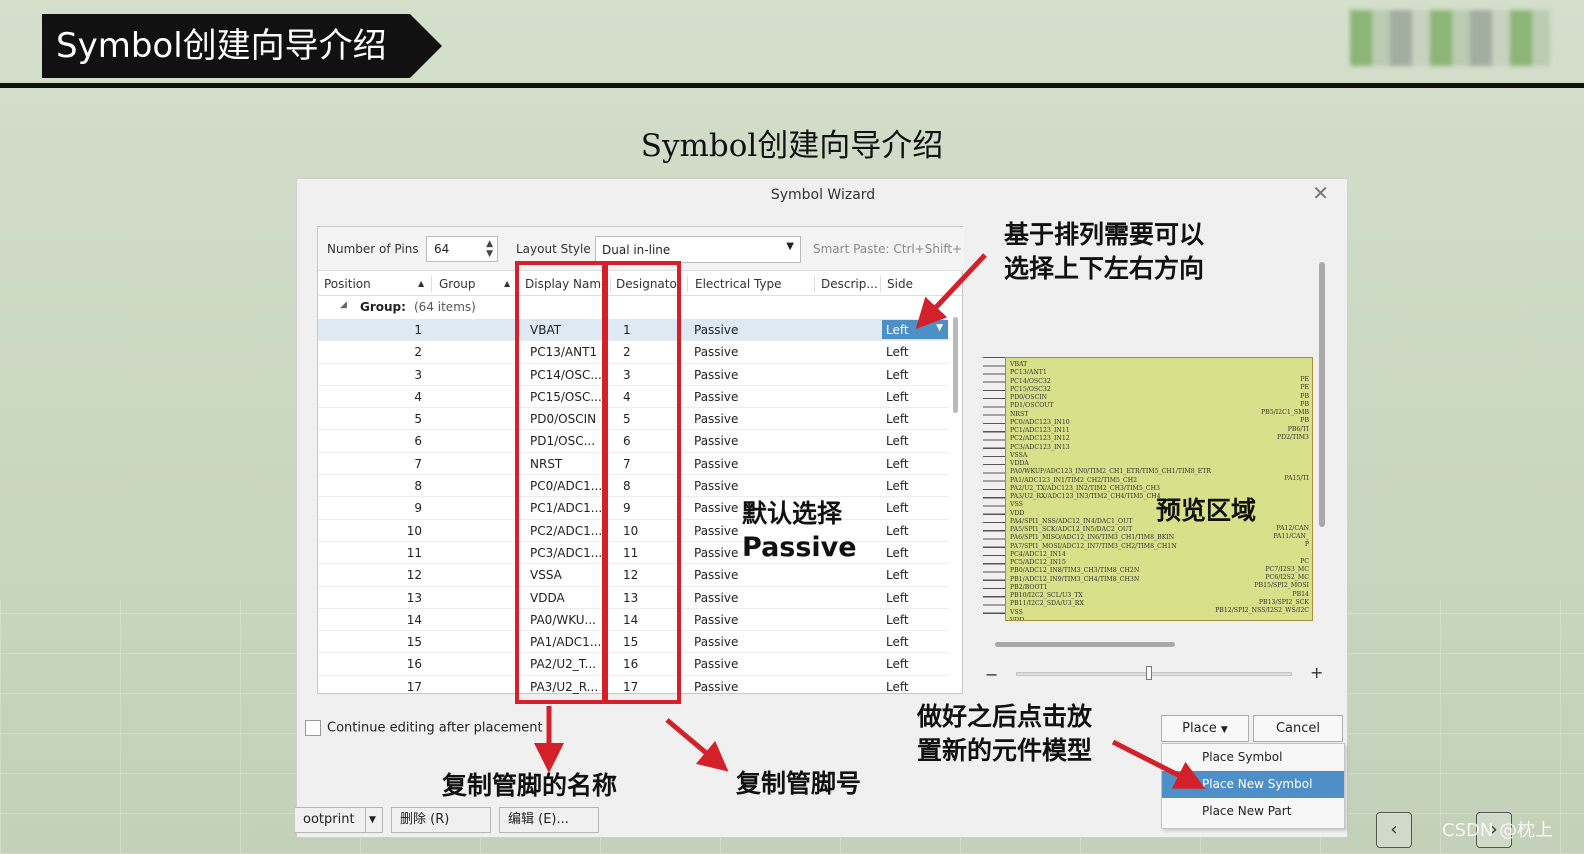 Image resolution: width=1584 pixels, height=854 pixels. What do you see at coordinates (457, 284) in the screenshot?
I see `col-group: Group` at bounding box center [457, 284].